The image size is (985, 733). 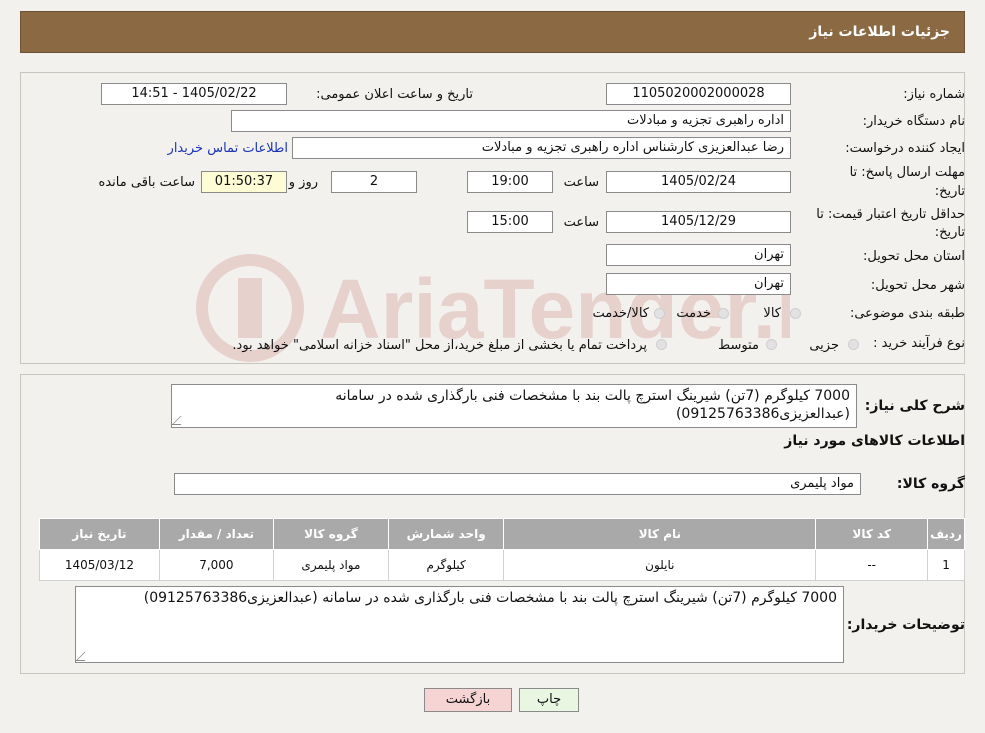 What do you see at coordinates (511, 121) in the screenshot?
I see `buyer-org-field: اداره راهبری تجزیه و مبادلات` at bounding box center [511, 121].